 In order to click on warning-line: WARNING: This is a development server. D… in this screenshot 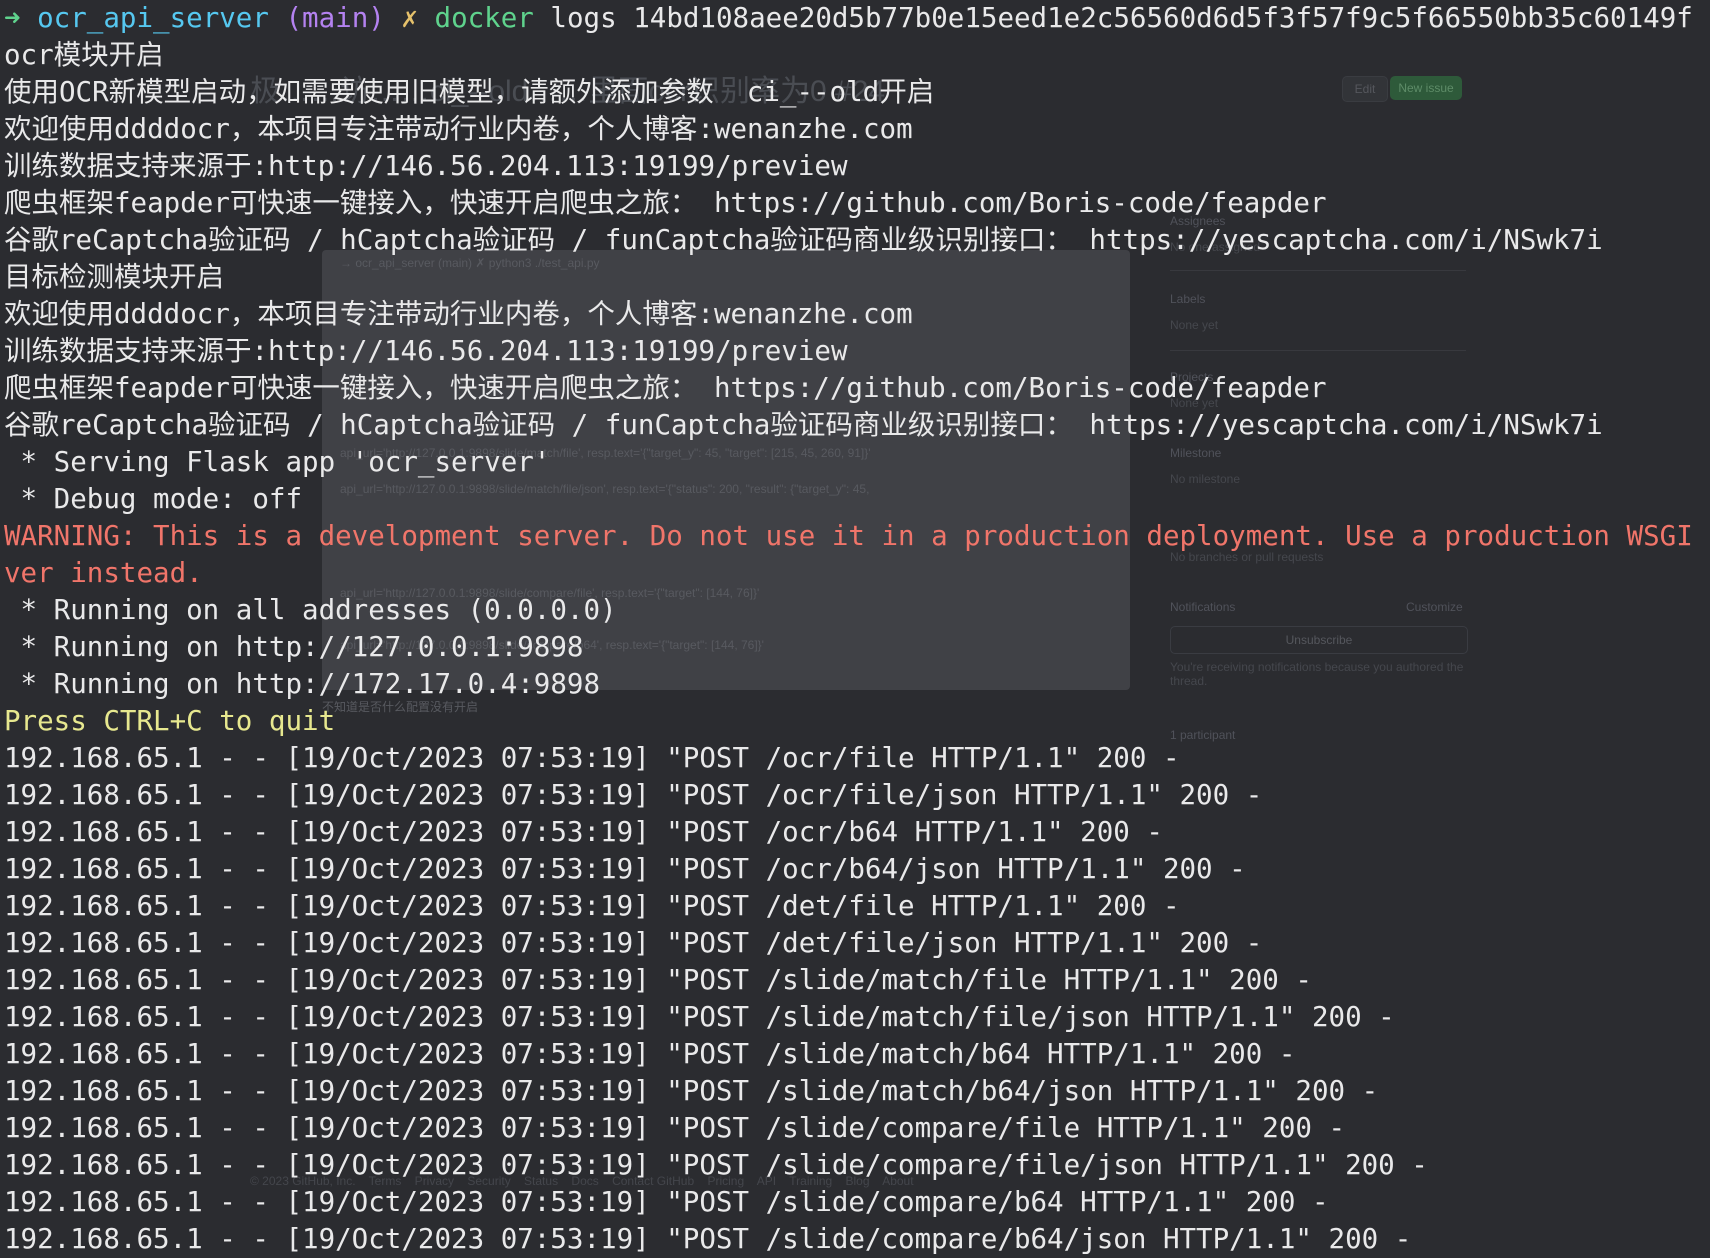, I will do `click(857, 536)`.